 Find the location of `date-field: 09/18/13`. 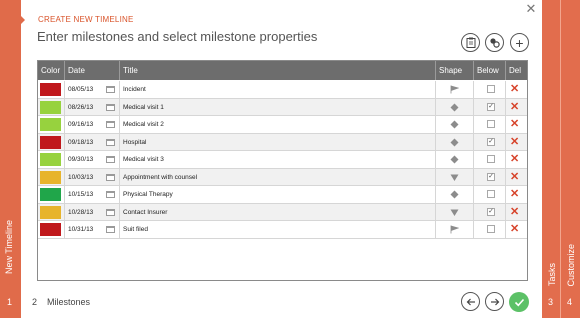

date-field: 09/18/13 is located at coordinates (79, 142).